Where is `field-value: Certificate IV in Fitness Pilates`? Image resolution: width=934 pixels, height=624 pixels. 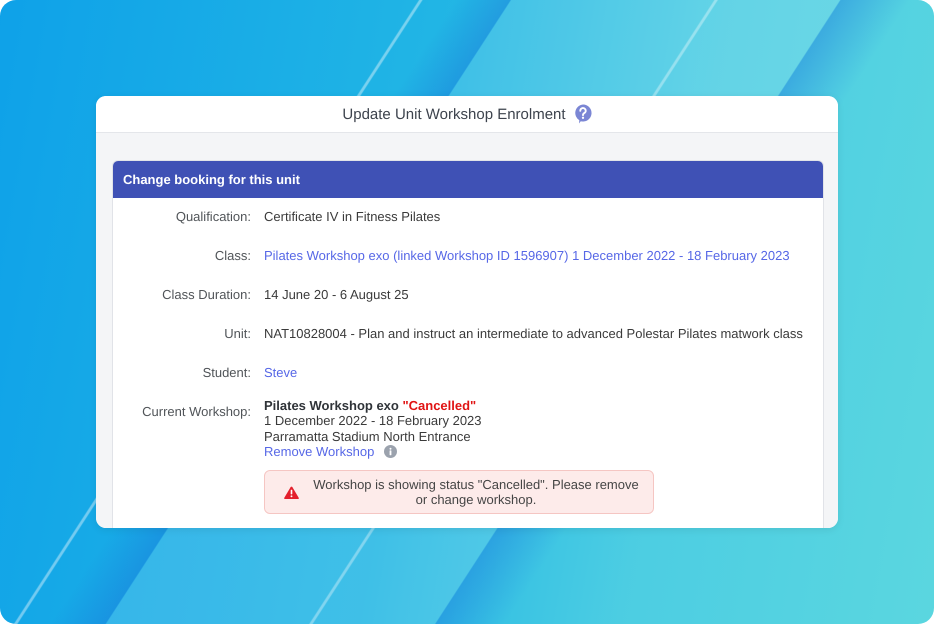
field-value: Certificate IV in Fitness Pilates is located at coordinates (352, 216).